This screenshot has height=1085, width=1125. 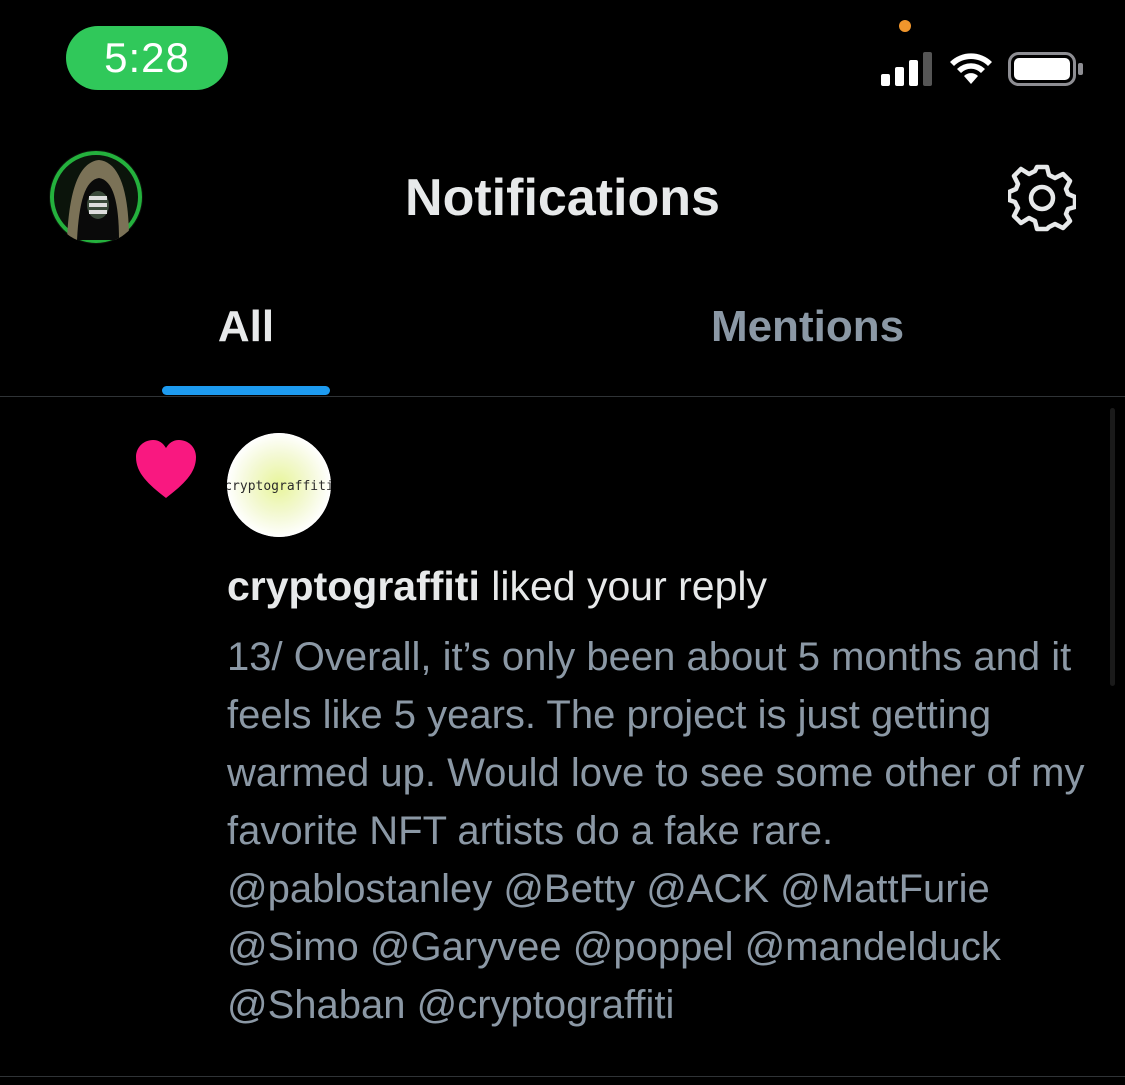 What do you see at coordinates (353, 586) in the screenshot?
I see `notification-username: cryptograffiti` at bounding box center [353, 586].